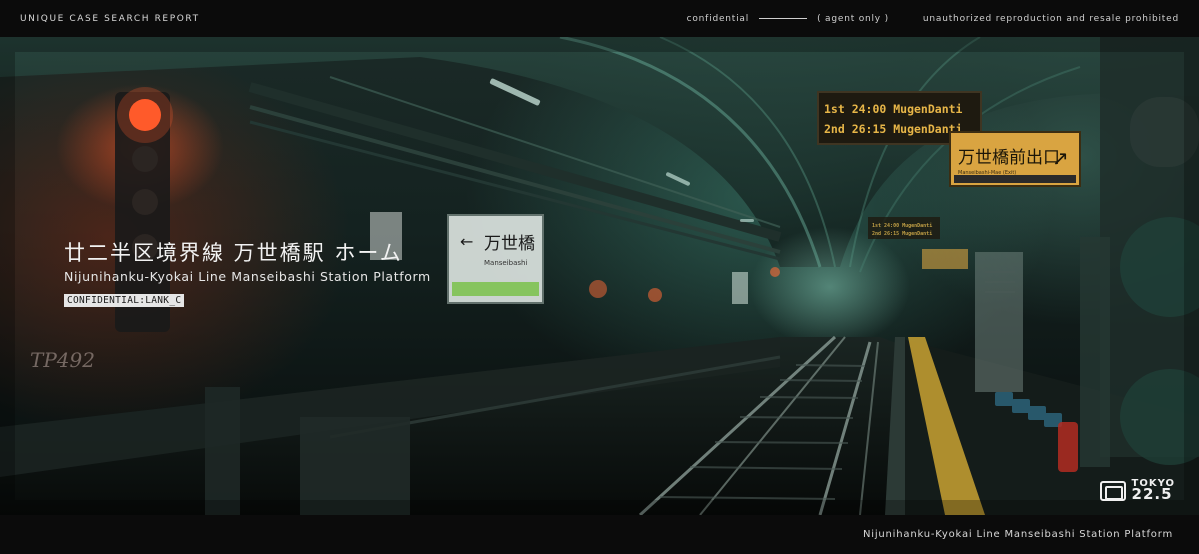 The image size is (1199, 554). Describe the element at coordinates (945, 259) in the screenshot. I see `exit-sign-distant` at that location.